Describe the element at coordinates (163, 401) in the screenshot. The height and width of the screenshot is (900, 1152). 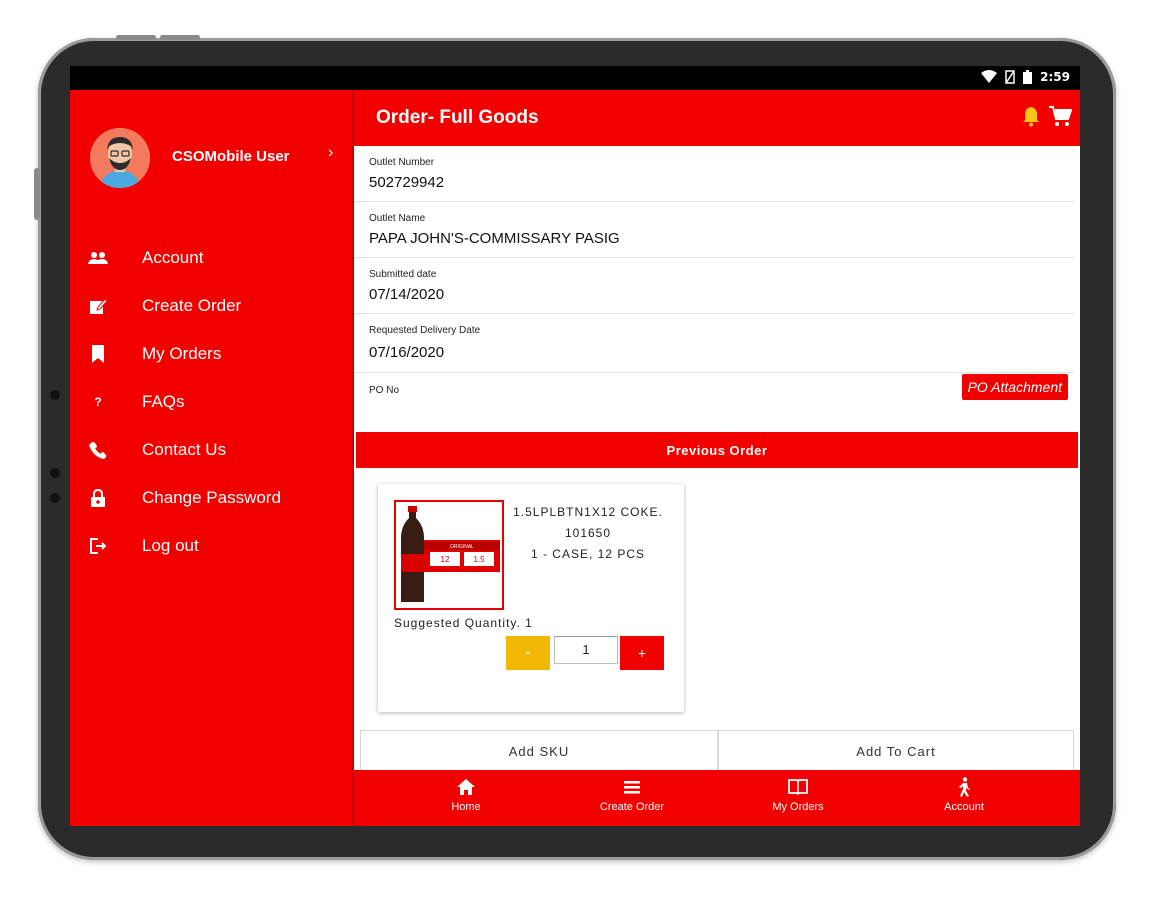
I see `drawer-item-label: FAQs` at that location.